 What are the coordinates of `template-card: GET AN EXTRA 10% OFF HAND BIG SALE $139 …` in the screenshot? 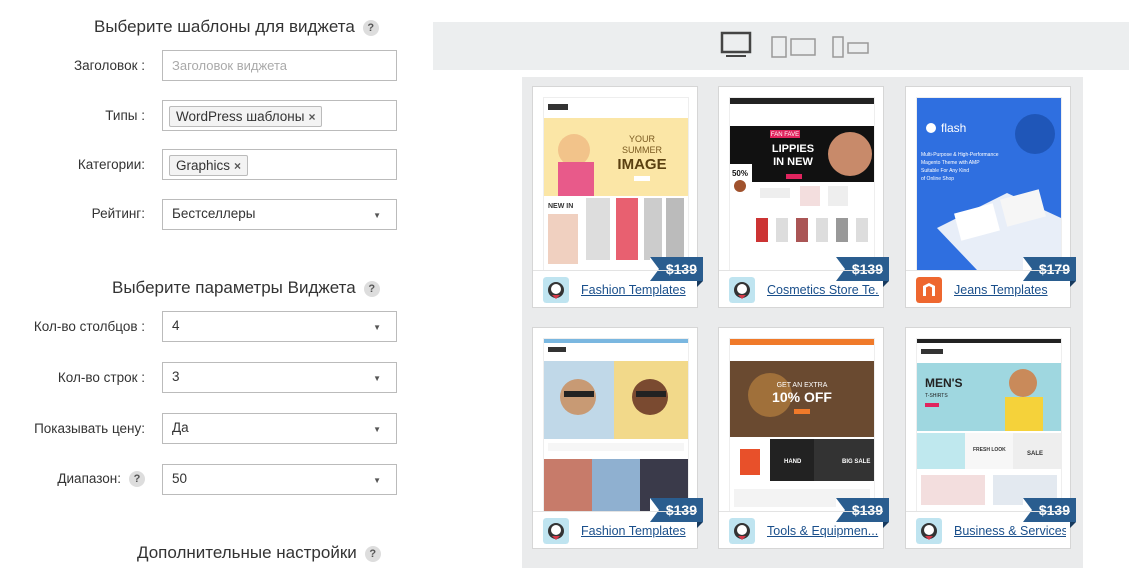 It's located at (804, 438).